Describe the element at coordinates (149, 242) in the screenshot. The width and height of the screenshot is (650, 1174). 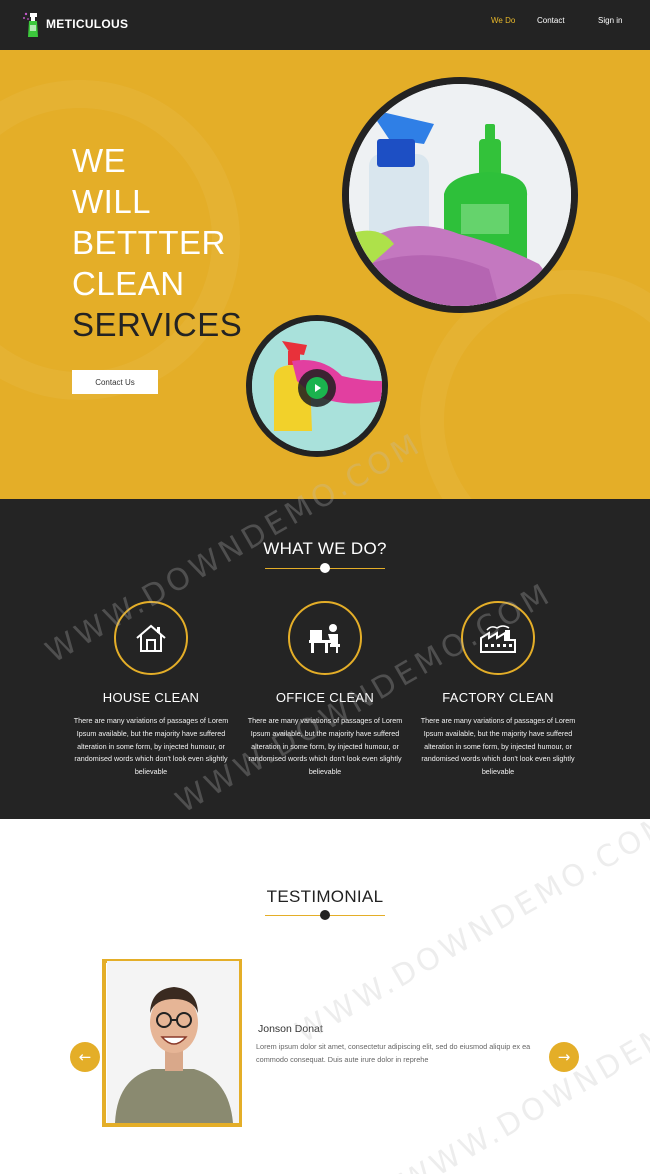
I see `hero-heading-line: BETTTER` at that location.